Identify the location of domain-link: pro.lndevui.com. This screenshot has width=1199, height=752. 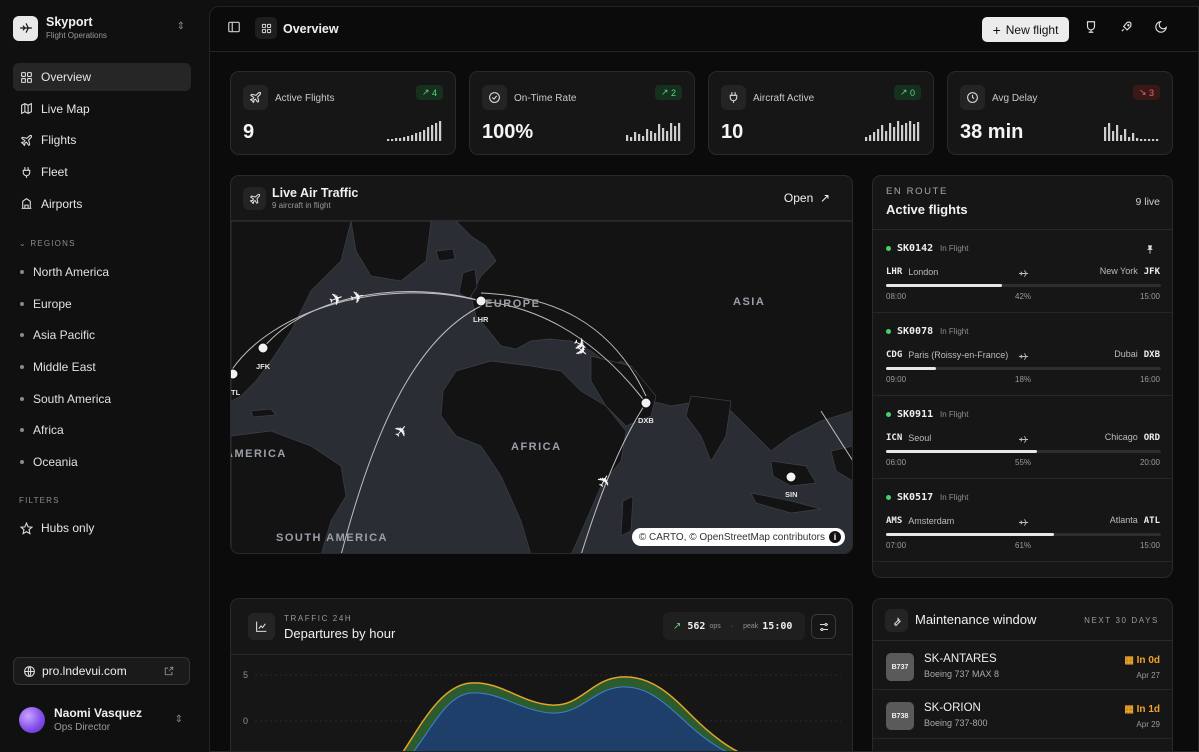
(101, 671).